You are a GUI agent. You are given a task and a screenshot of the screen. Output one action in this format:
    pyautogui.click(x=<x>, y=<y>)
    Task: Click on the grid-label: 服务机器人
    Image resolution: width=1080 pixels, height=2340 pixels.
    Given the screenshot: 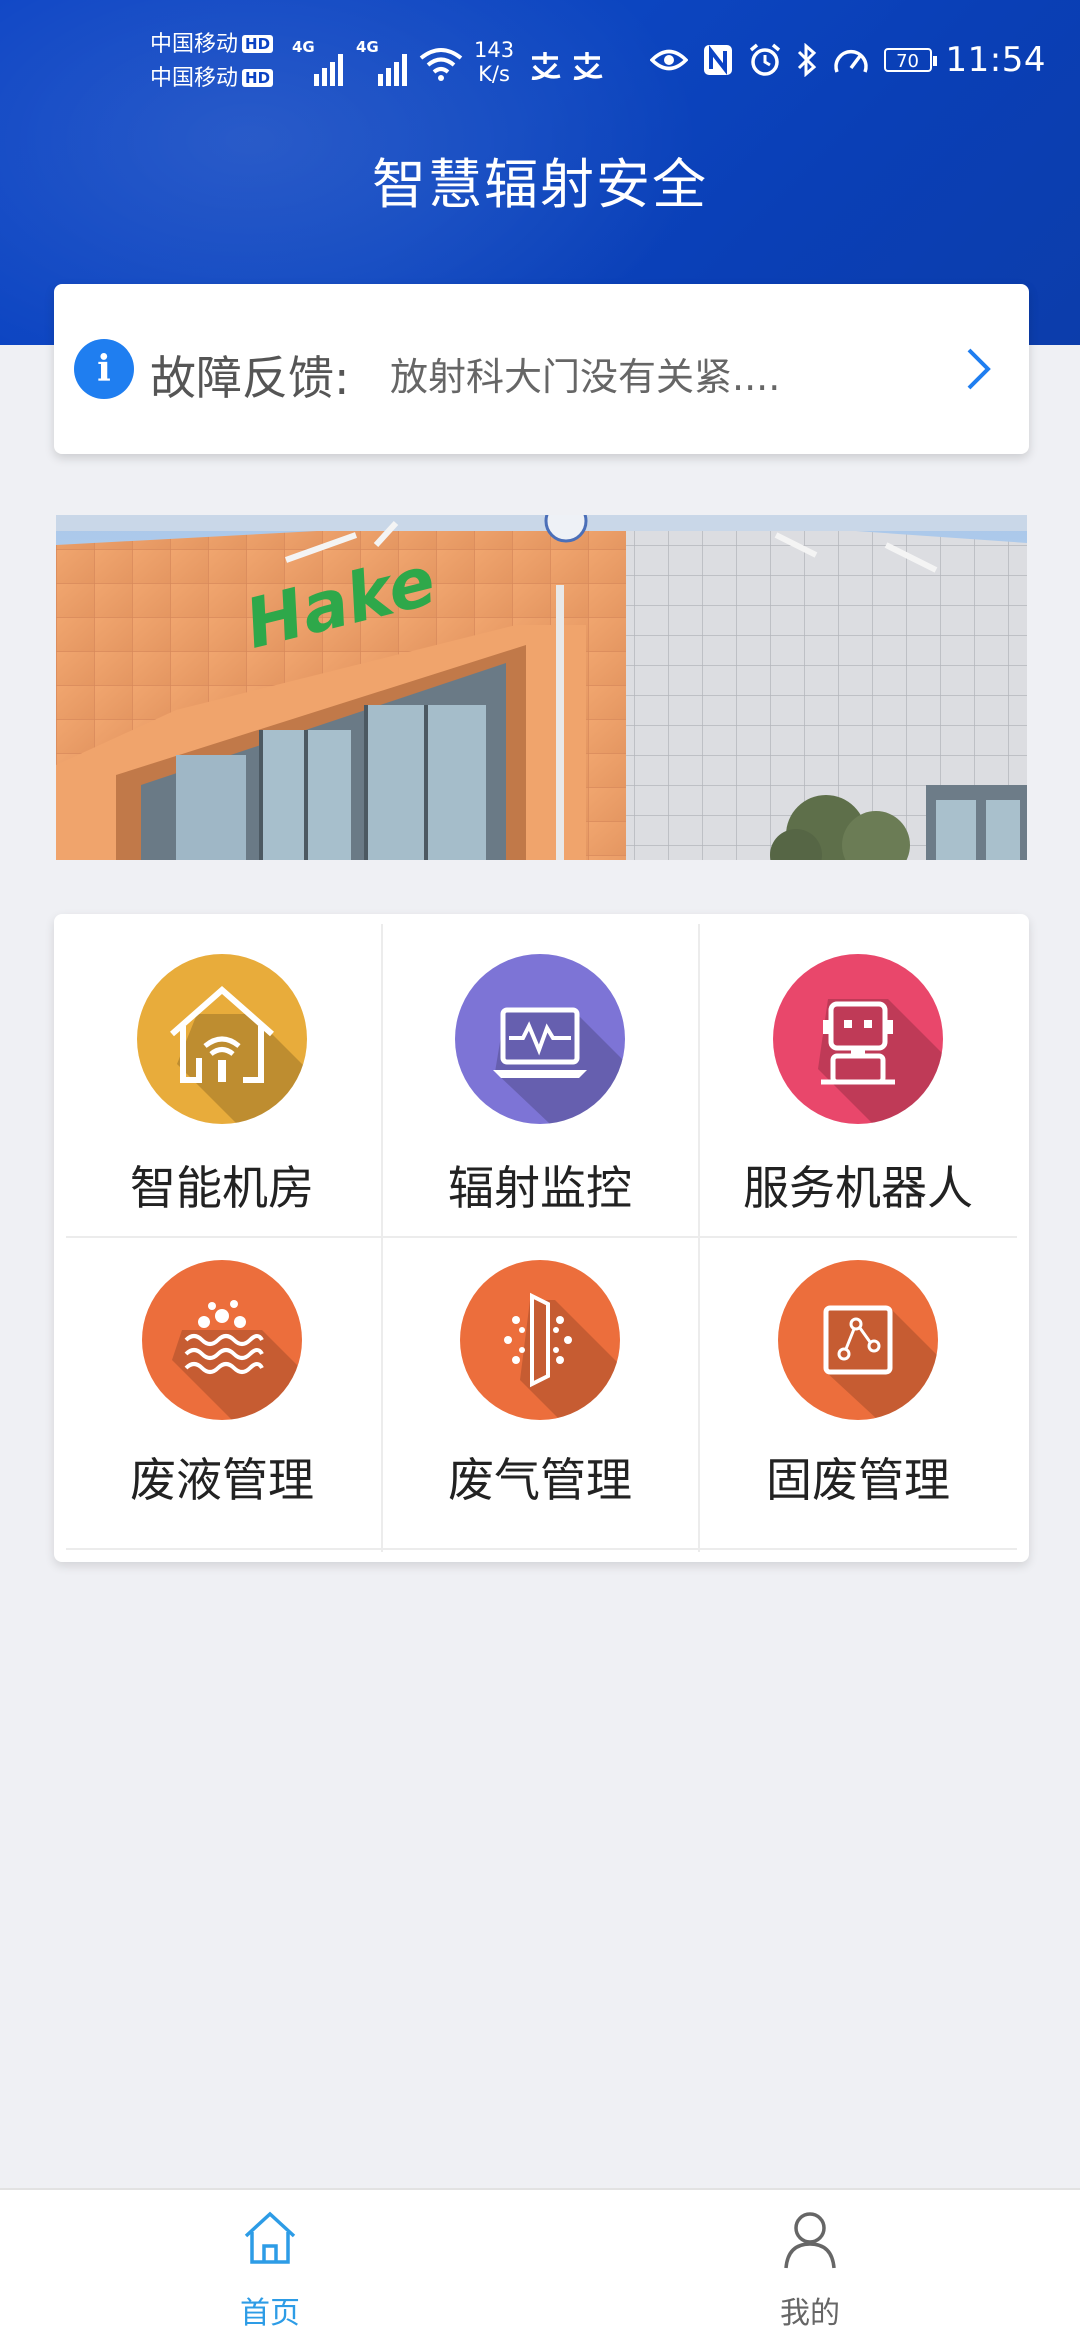 What is the action you would take?
    pyautogui.click(x=858, y=1188)
    